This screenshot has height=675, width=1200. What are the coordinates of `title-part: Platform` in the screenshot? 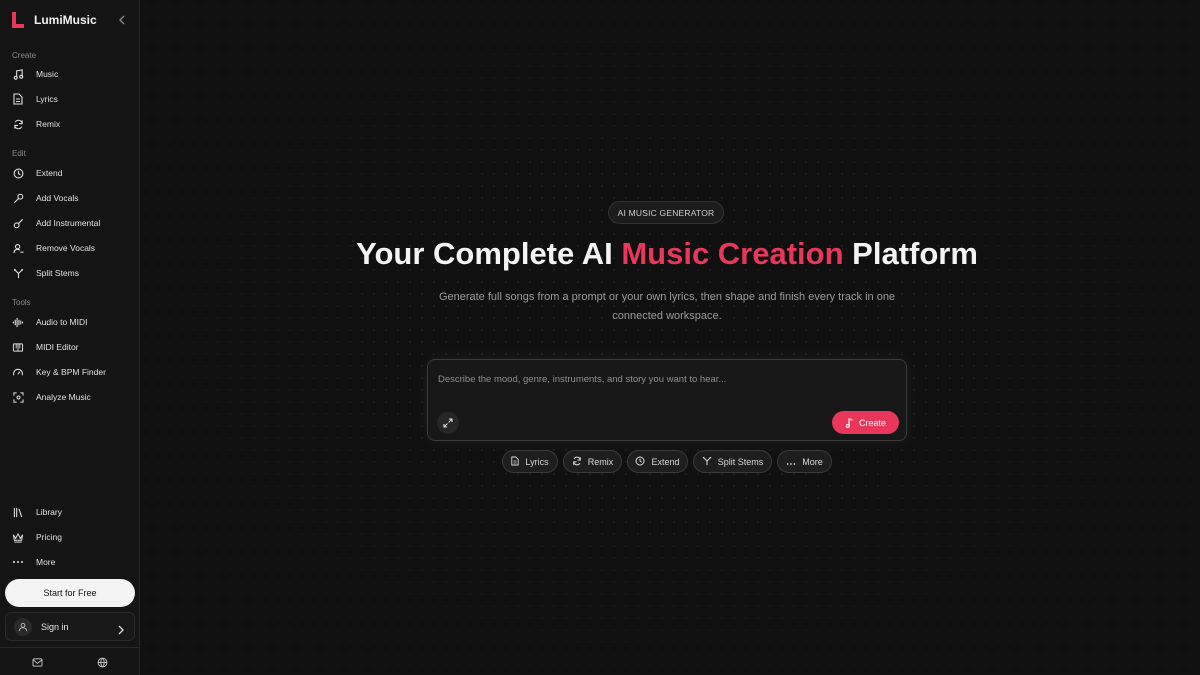 It's located at (910, 253).